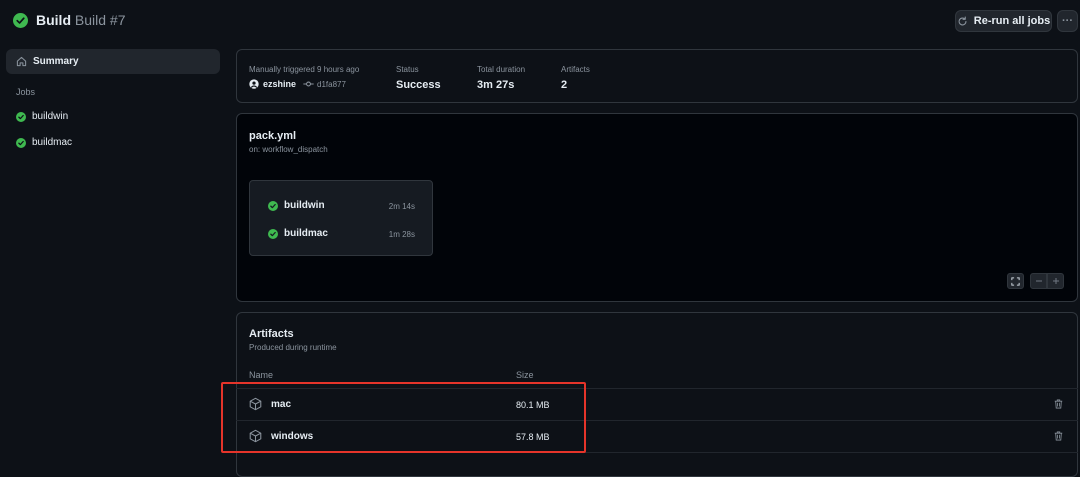 The width and height of the screenshot is (1080, 477). Describe the element at coordinates (279, 84) in the screenshot. I see `actor-link: ezshine` at that location.